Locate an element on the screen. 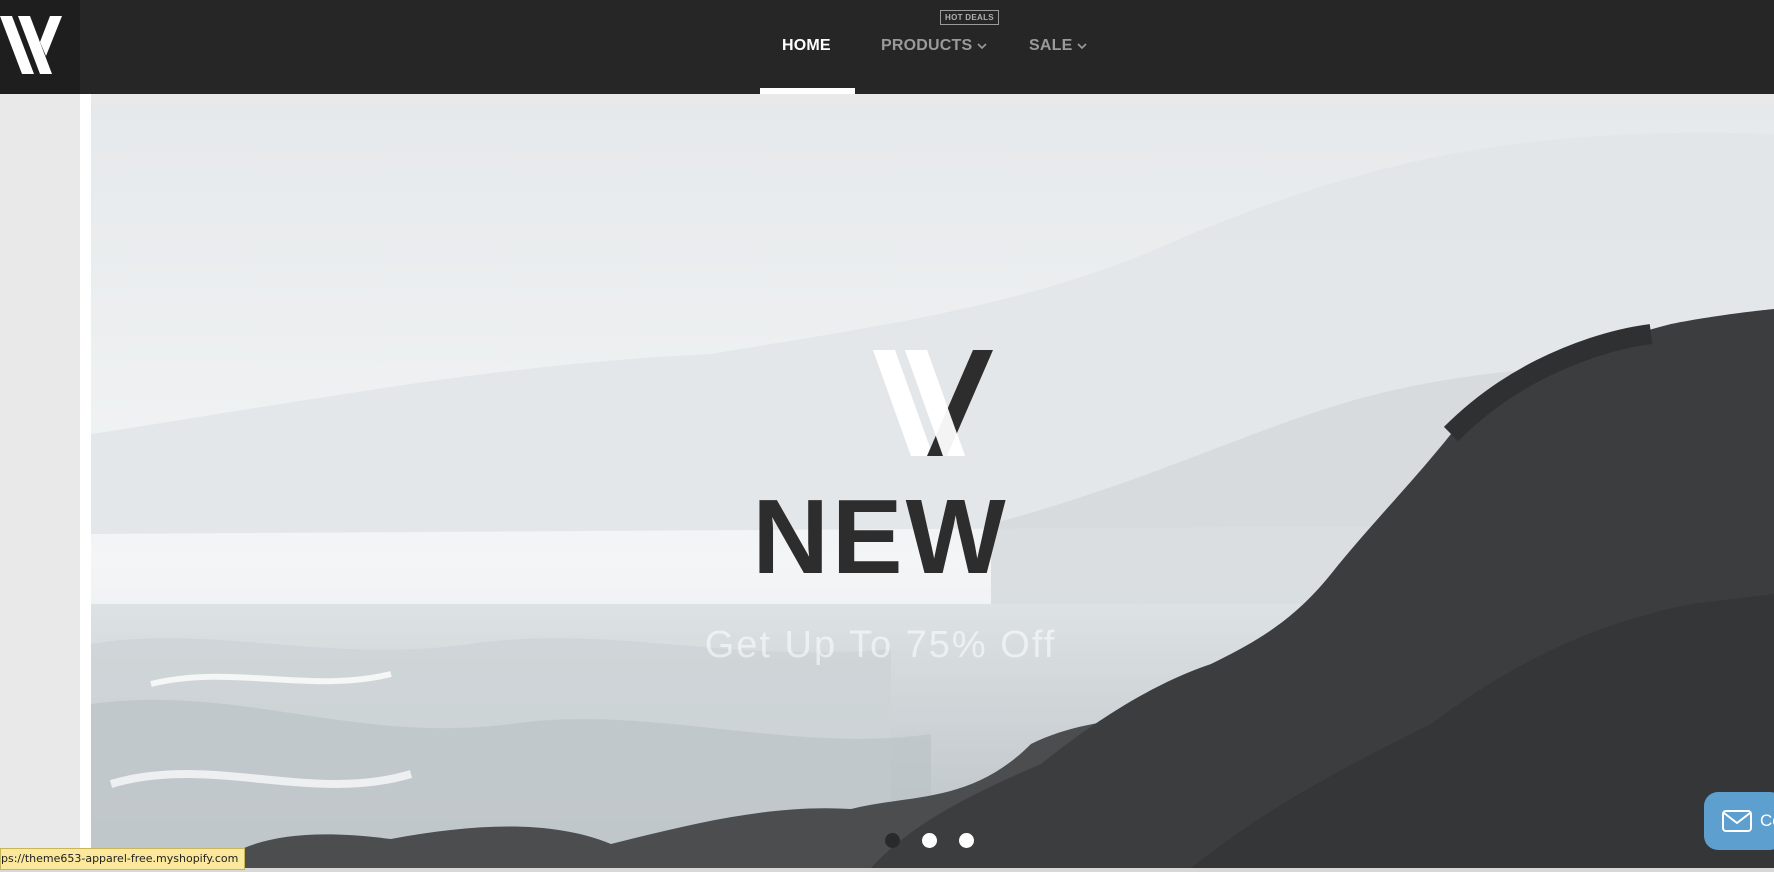  main-nav: HOT DEALS HOME PRODUCTS SALE is located at coordinates (887, 47).